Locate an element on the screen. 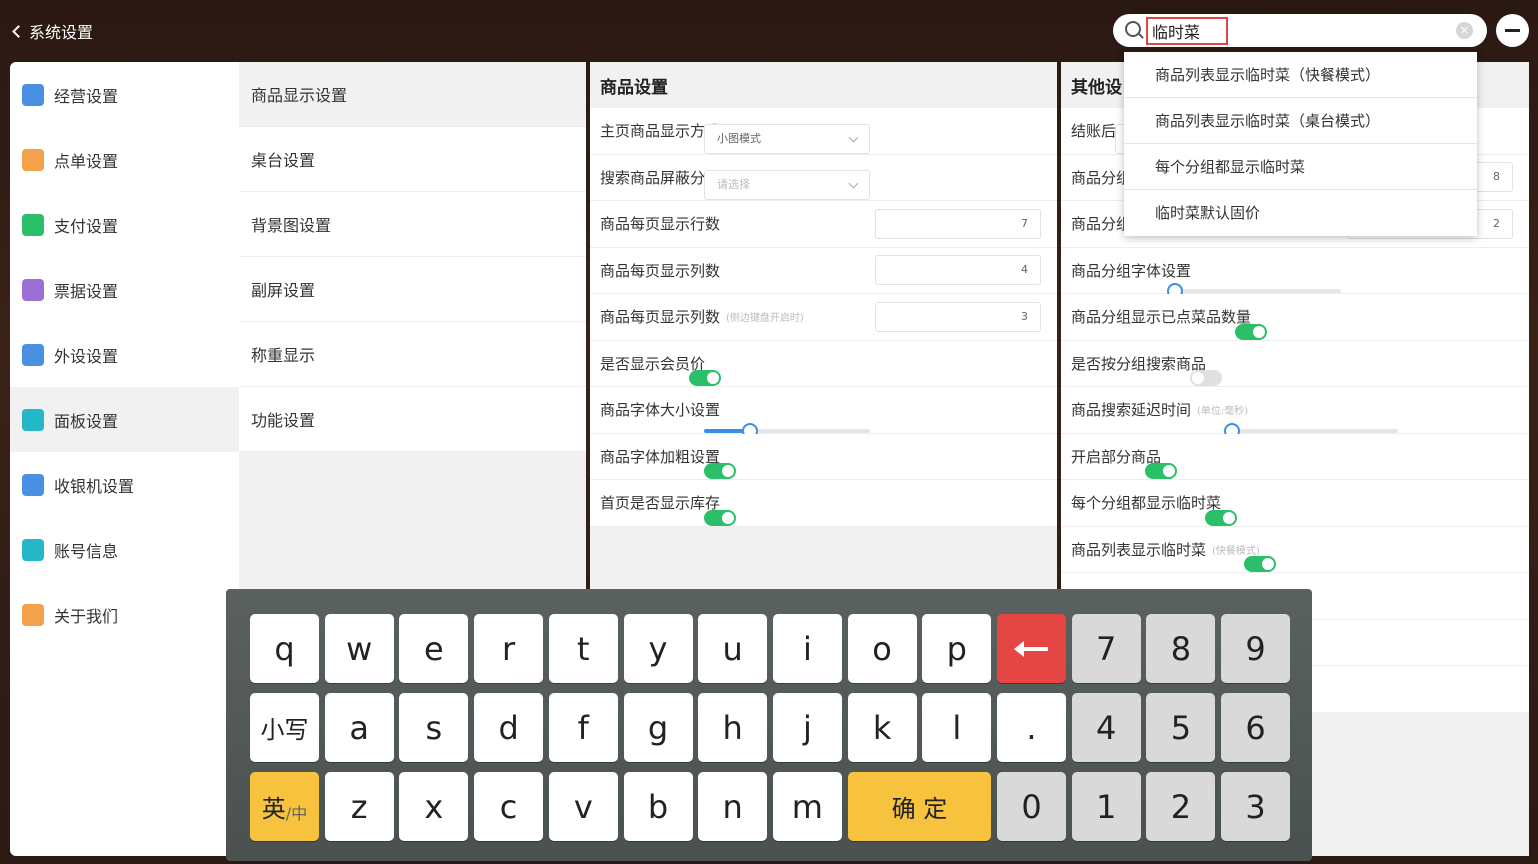 This screenshot has height=864, width=1538. nav-item-8: 账号信息 is located at coordinates (124, 549).